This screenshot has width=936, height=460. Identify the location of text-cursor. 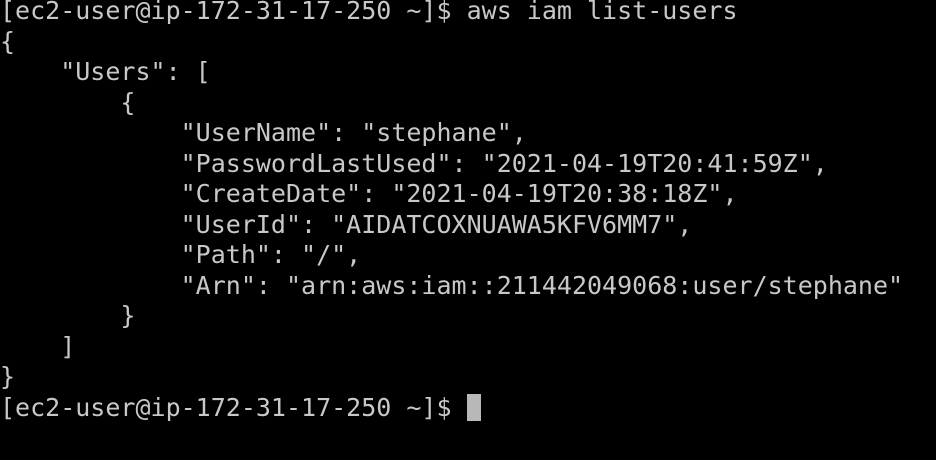
(473, 407).